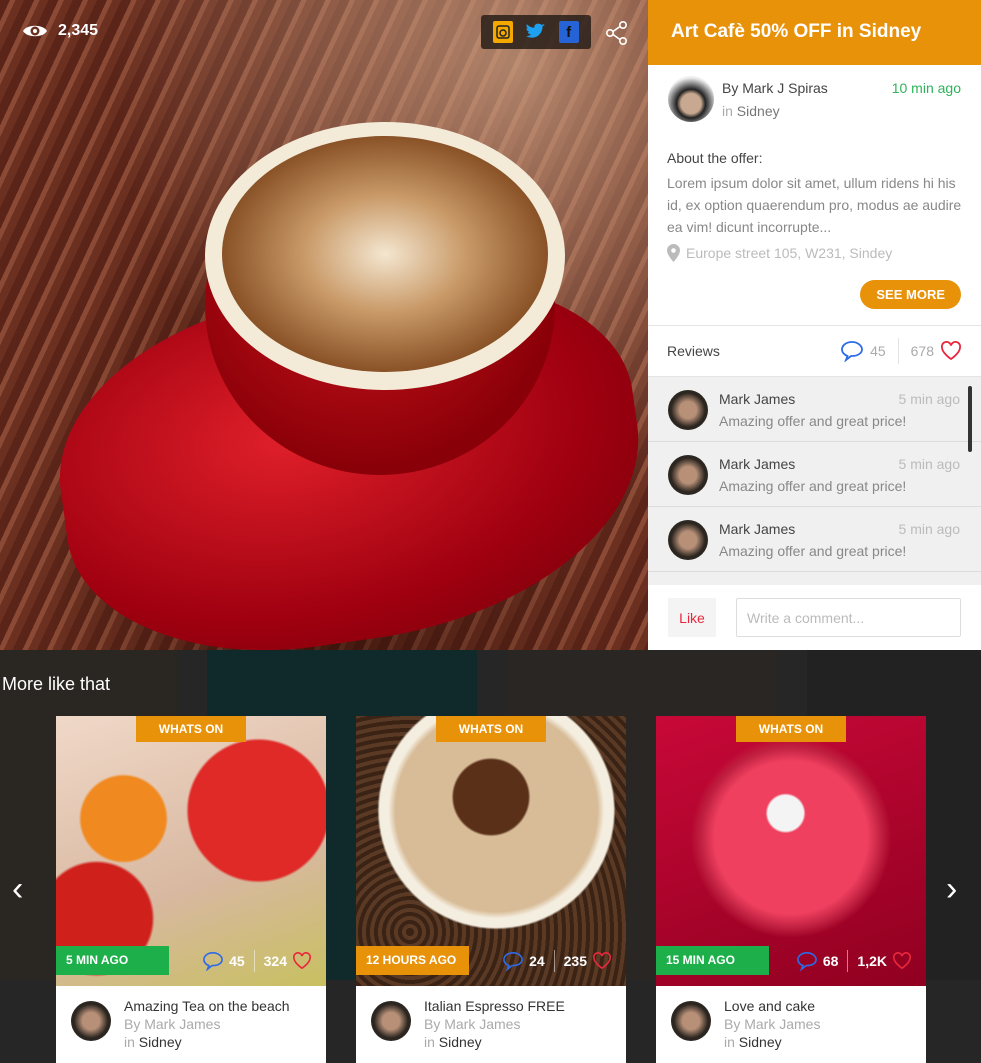  I want to click on time-badge: 12 HOURS AGO, so click(412, 960).